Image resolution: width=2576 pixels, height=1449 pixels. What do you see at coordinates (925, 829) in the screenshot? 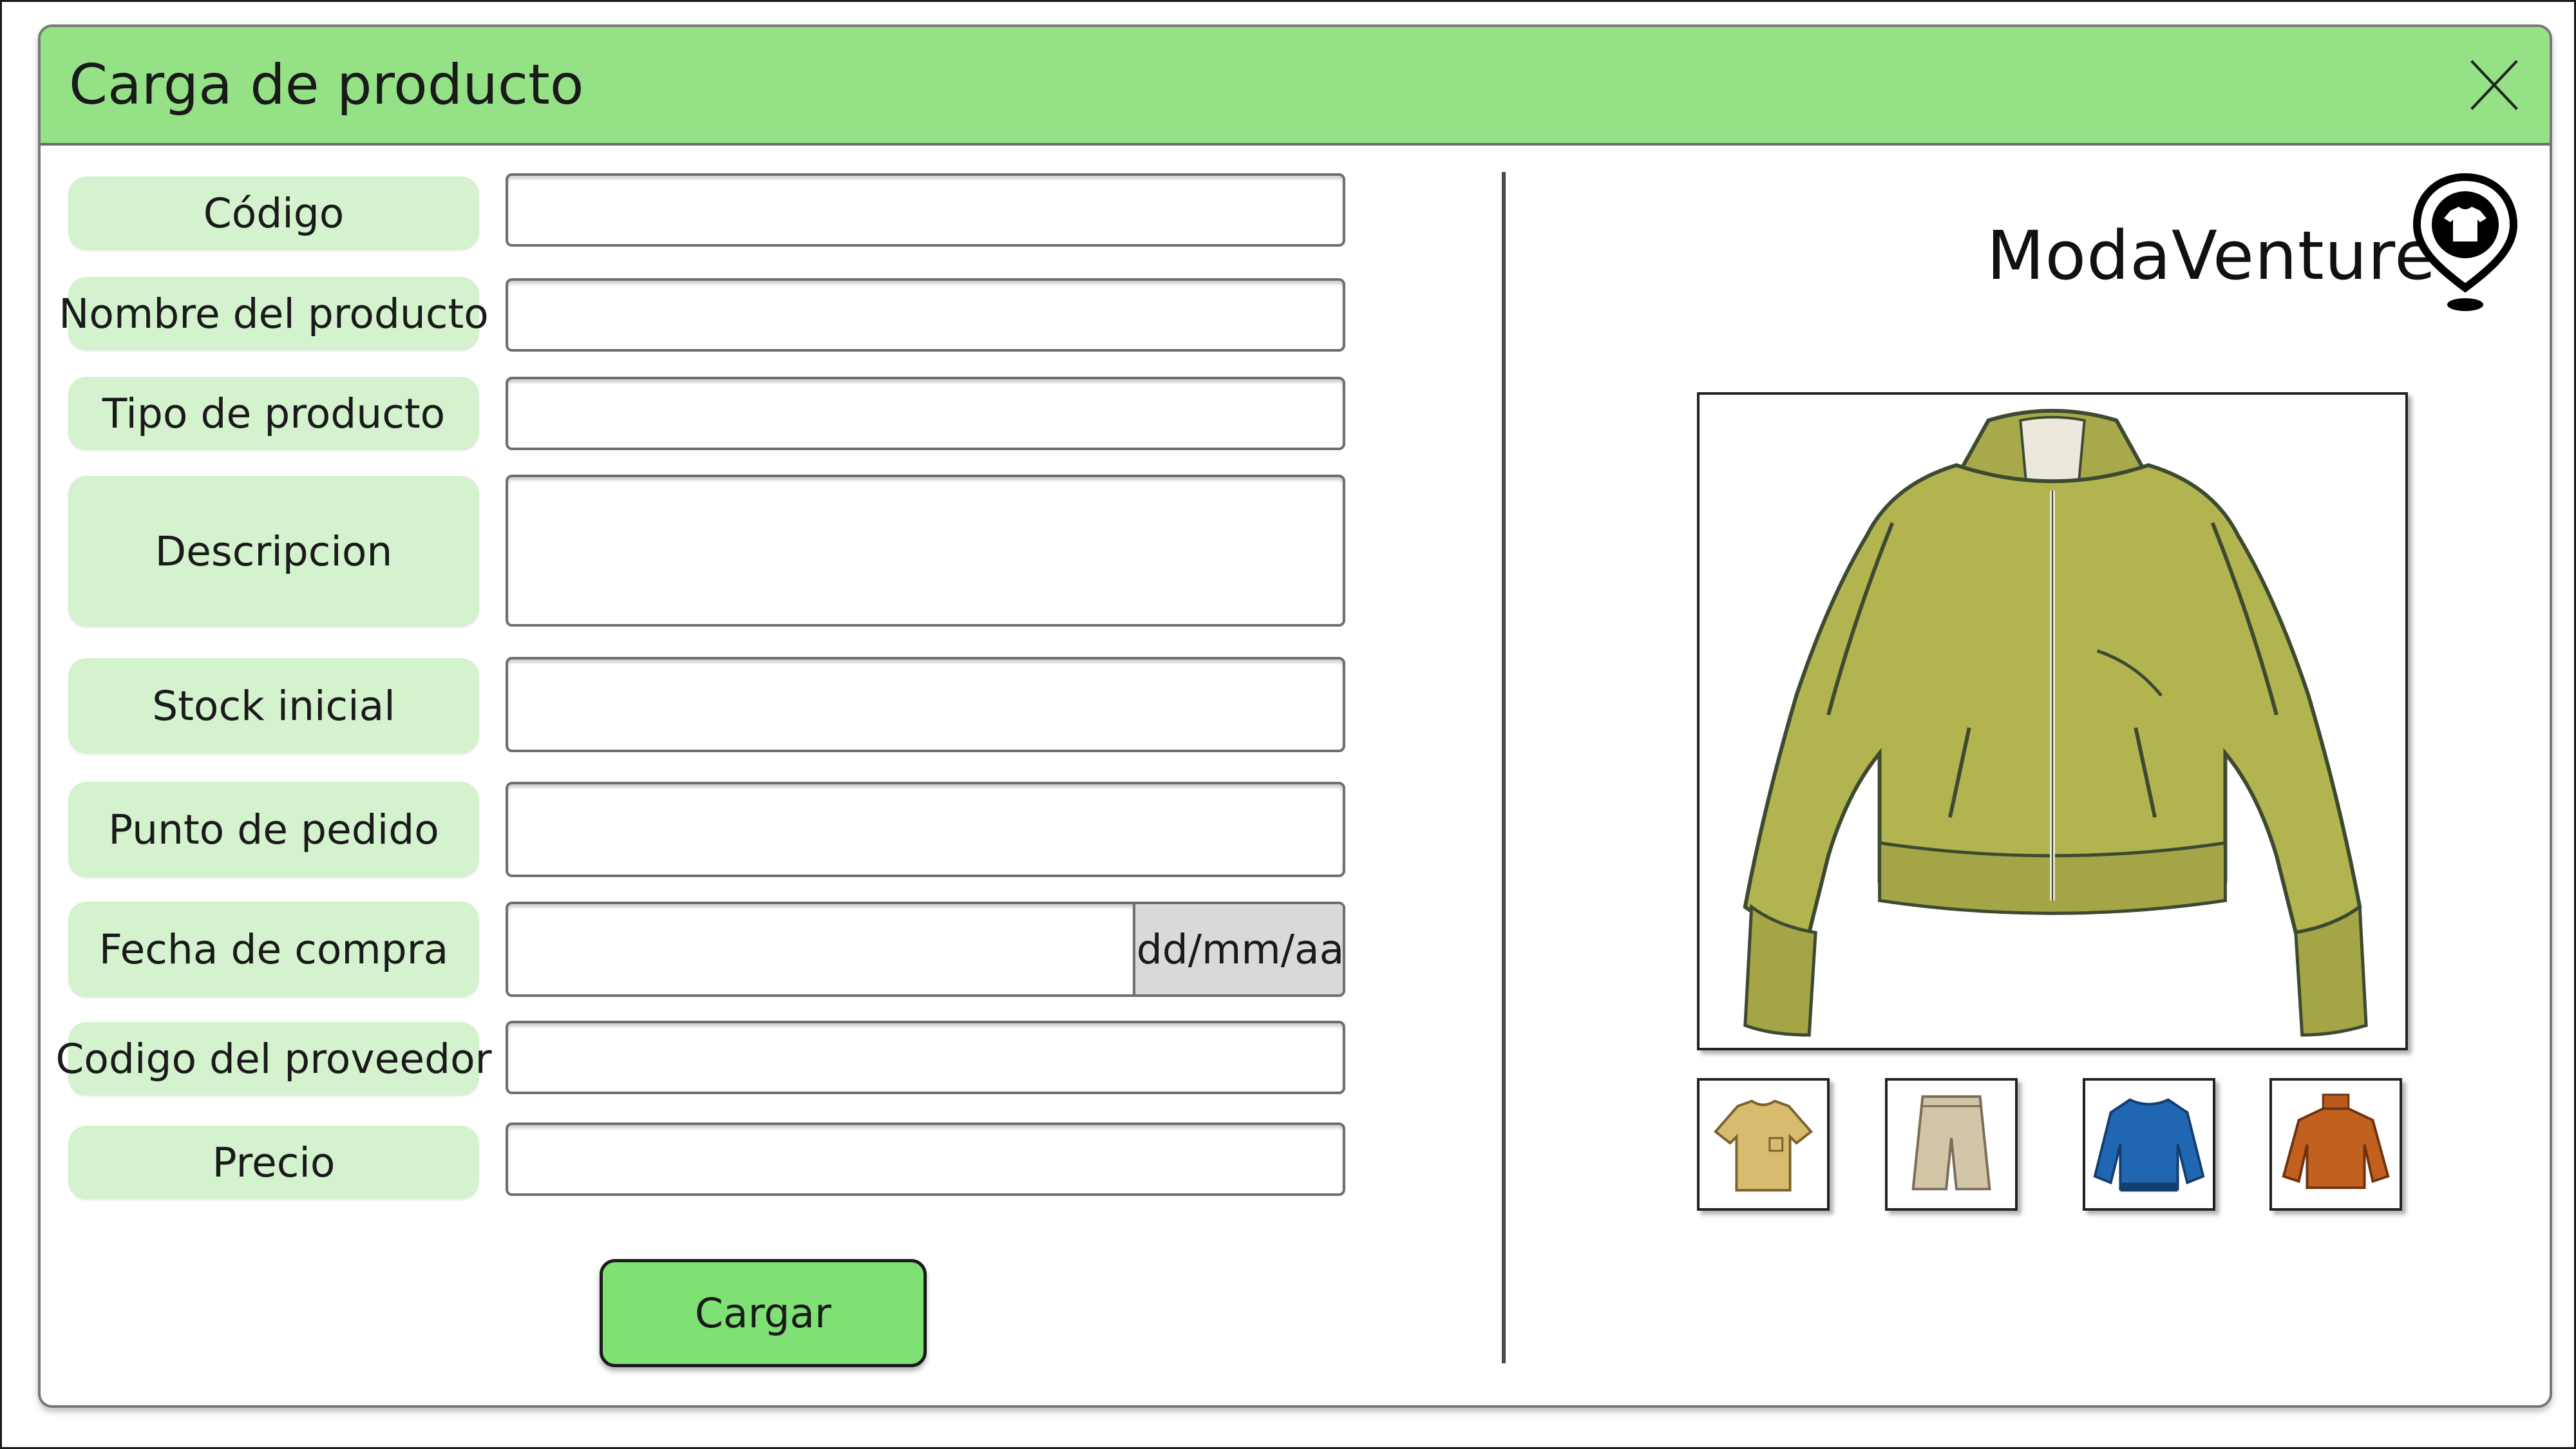
I see `punto-pedido-input` at bounding box center [925, 829].